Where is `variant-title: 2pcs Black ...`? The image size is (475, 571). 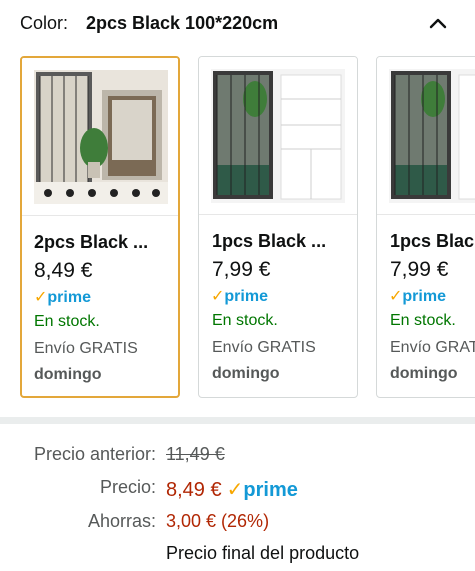 variant-title: 2pcs Black ... is located at coordinates (91, 242).